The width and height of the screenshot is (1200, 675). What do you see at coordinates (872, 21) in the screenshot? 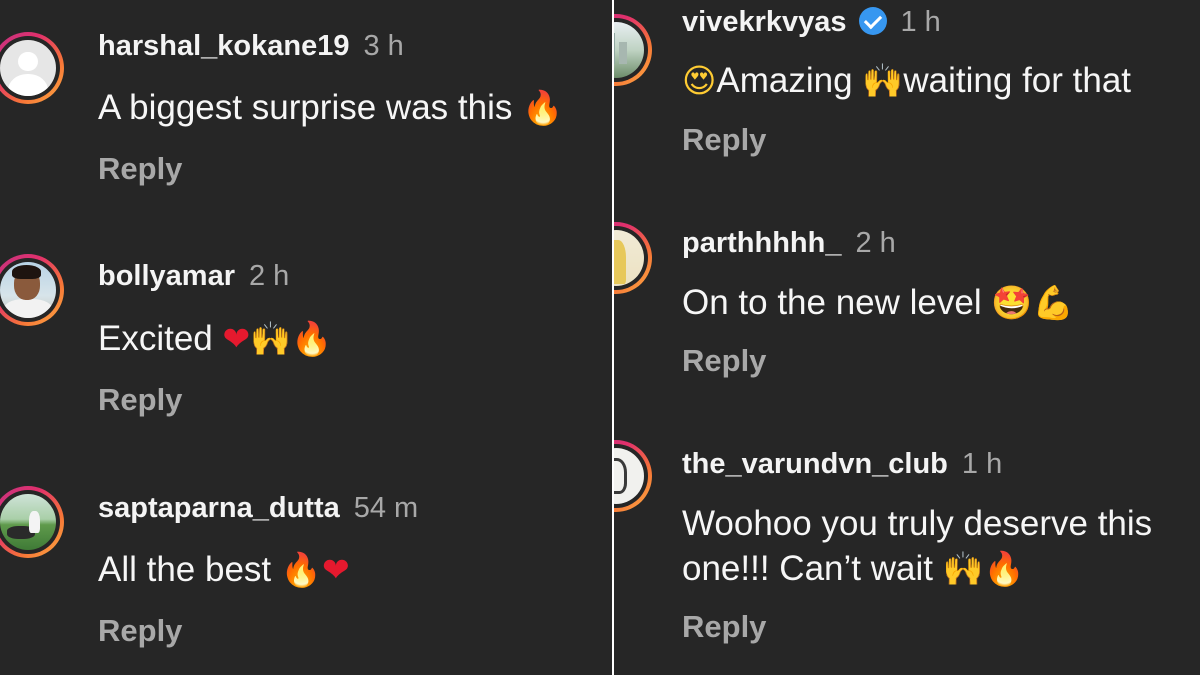
I see `verified-badge-icon` at bounding box center [872, 21].